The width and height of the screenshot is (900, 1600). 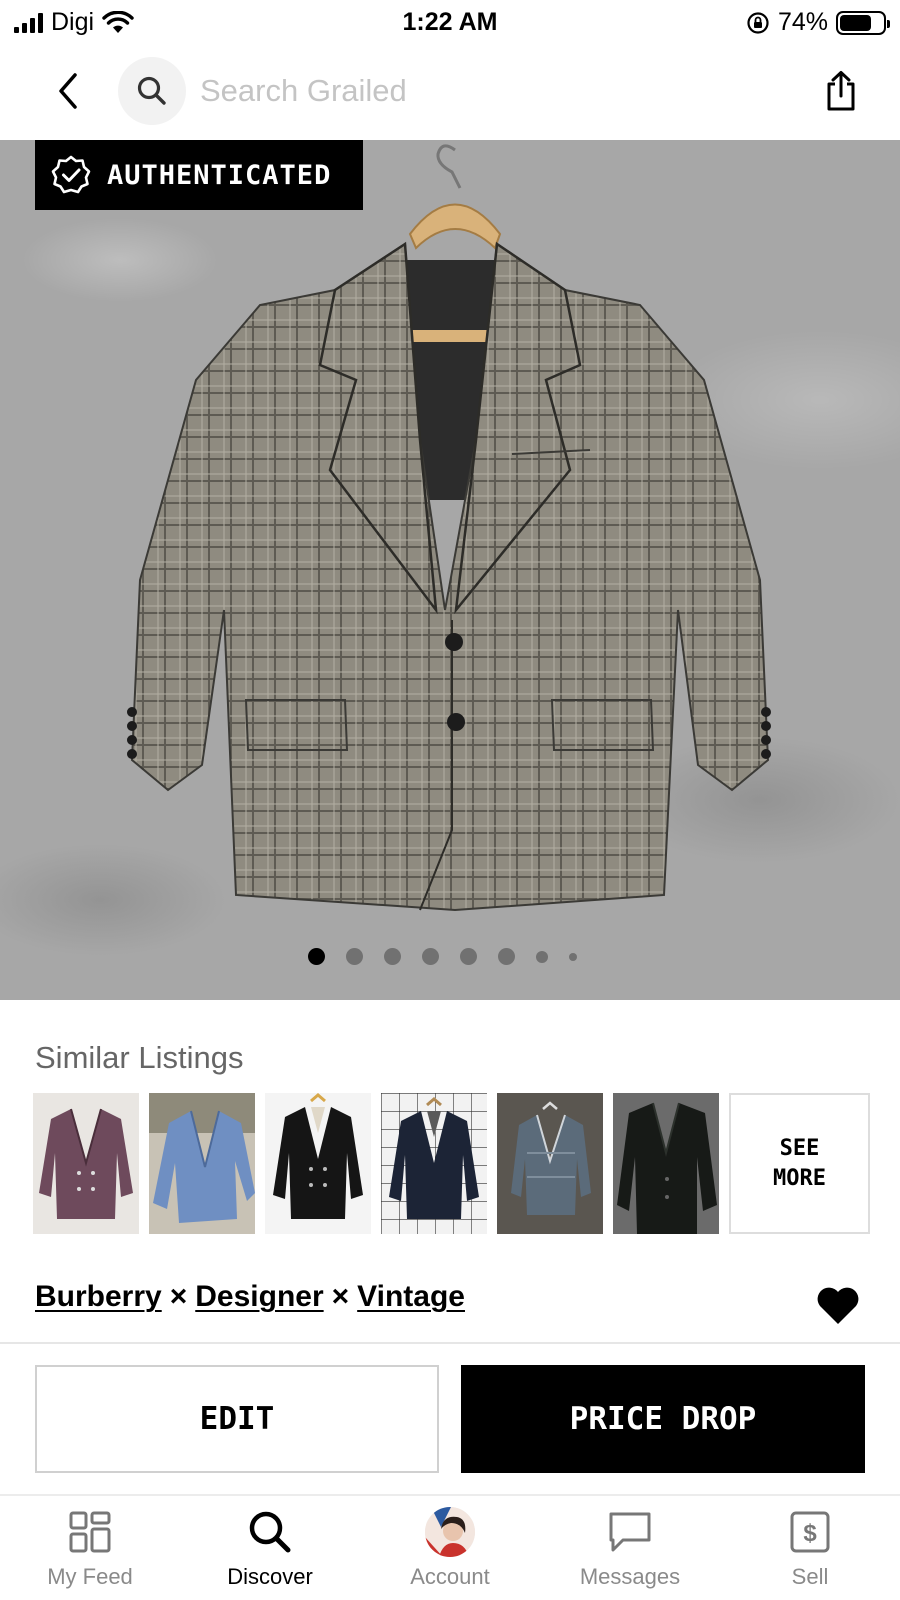 I want to click on share-icon, so click(x=841, y=91).